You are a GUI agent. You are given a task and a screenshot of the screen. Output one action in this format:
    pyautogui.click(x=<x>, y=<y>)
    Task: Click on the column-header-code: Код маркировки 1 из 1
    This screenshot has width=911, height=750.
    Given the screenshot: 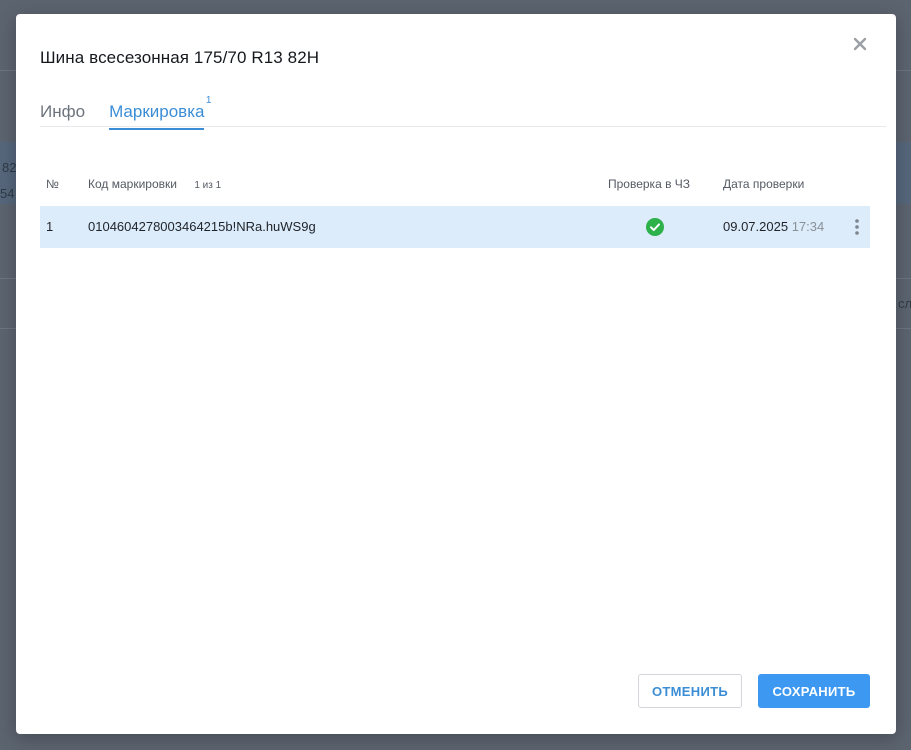 What is the action you would take?
    pyautogui.click(x=154, y=184)
    